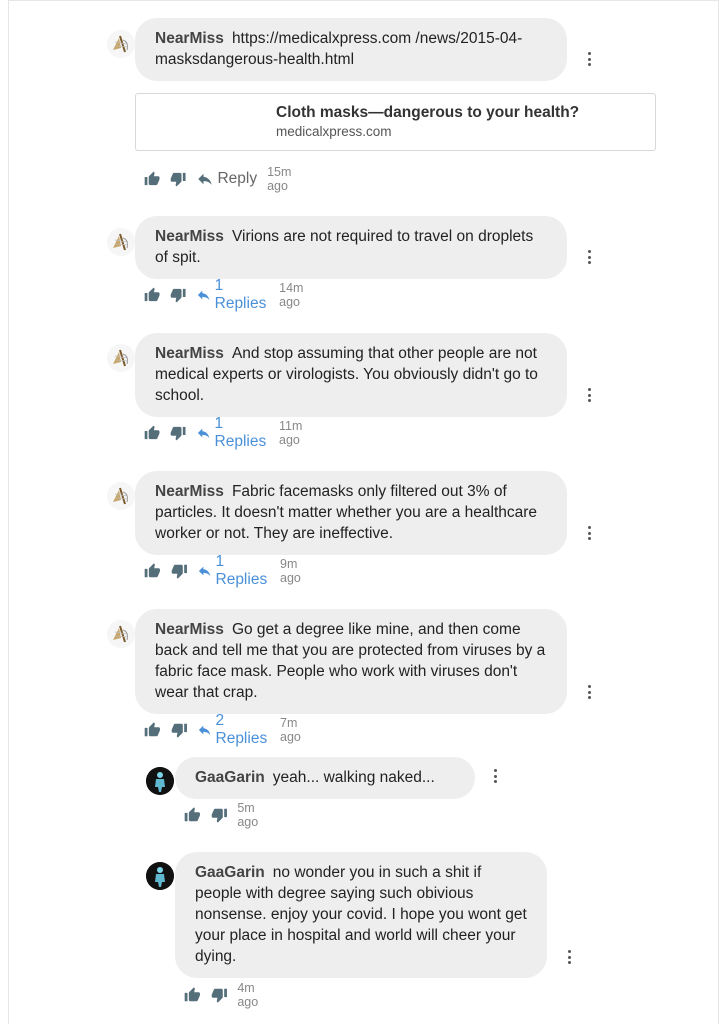 This screenshot has width=721, height=1024. I want to click on comment-actions: 1 Replies 14m ago, so click(229, 294).